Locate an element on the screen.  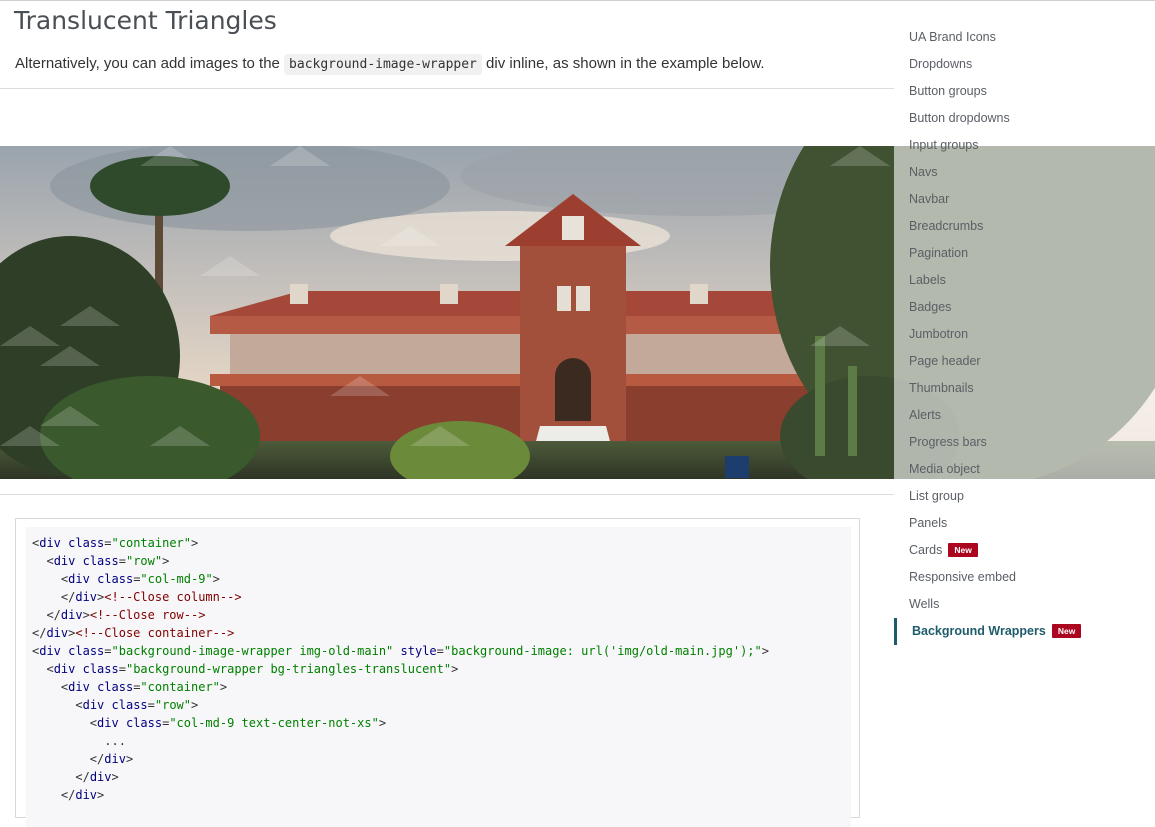
sidebar-item-navbar: Navbar is located at coordinates (929, 199).